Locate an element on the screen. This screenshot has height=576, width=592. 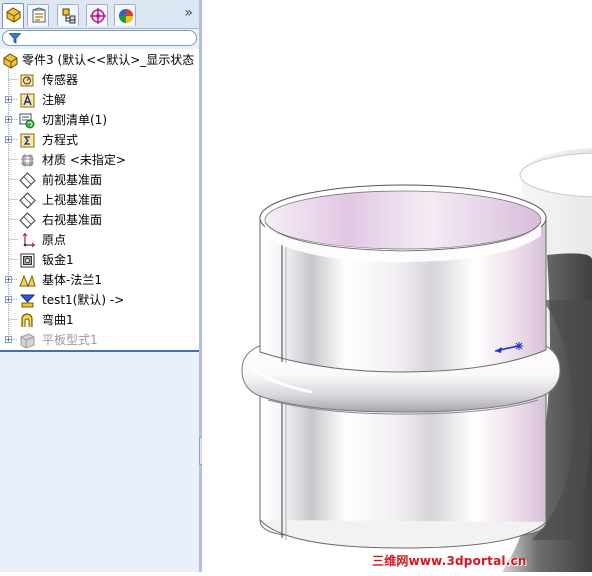
tab-feature-manager is located at coordinates (13, 15).